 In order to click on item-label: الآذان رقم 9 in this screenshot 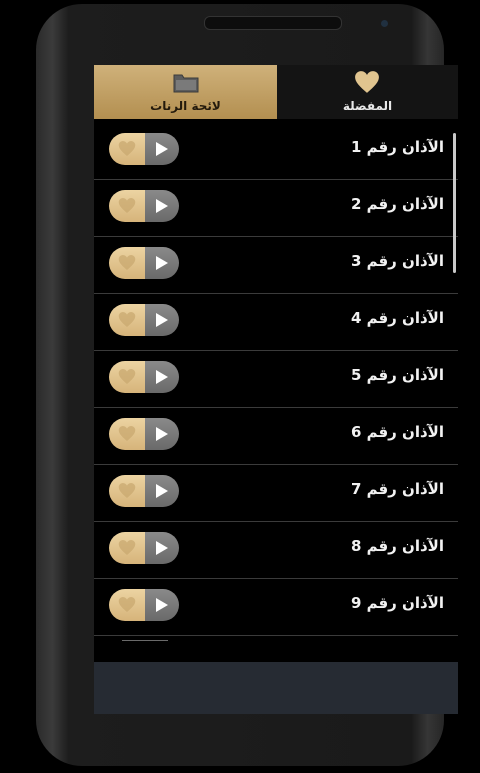, I will do `click(397, 603)`.